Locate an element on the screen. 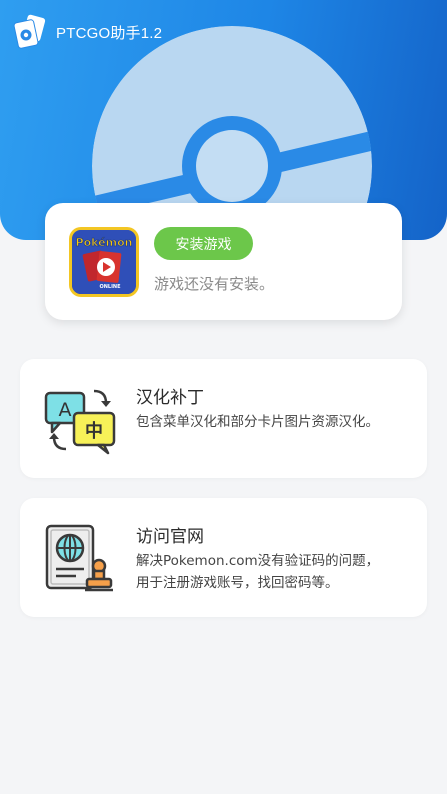 The image size is (447, 794). svg-text: A is located at coordinates (65, 410).